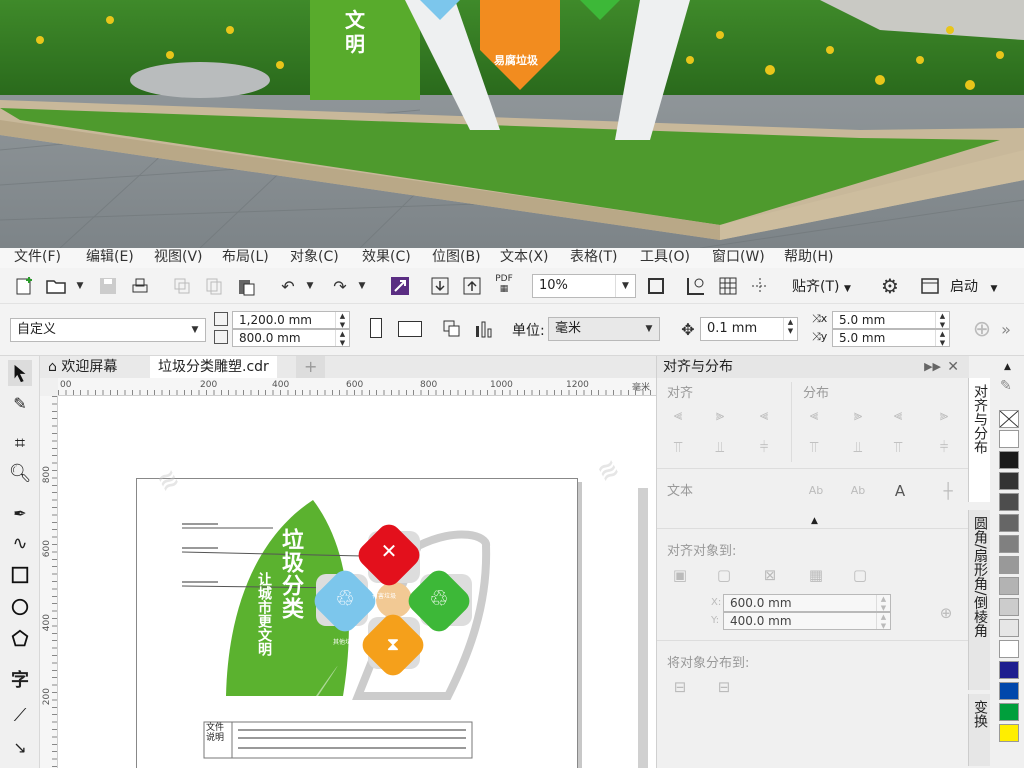 This screenshot has height=768, width=1024. What do you see at coordinates (656, 286) in the screenshot?
I see `full-screen-icon` at bounding box center [656, 286].